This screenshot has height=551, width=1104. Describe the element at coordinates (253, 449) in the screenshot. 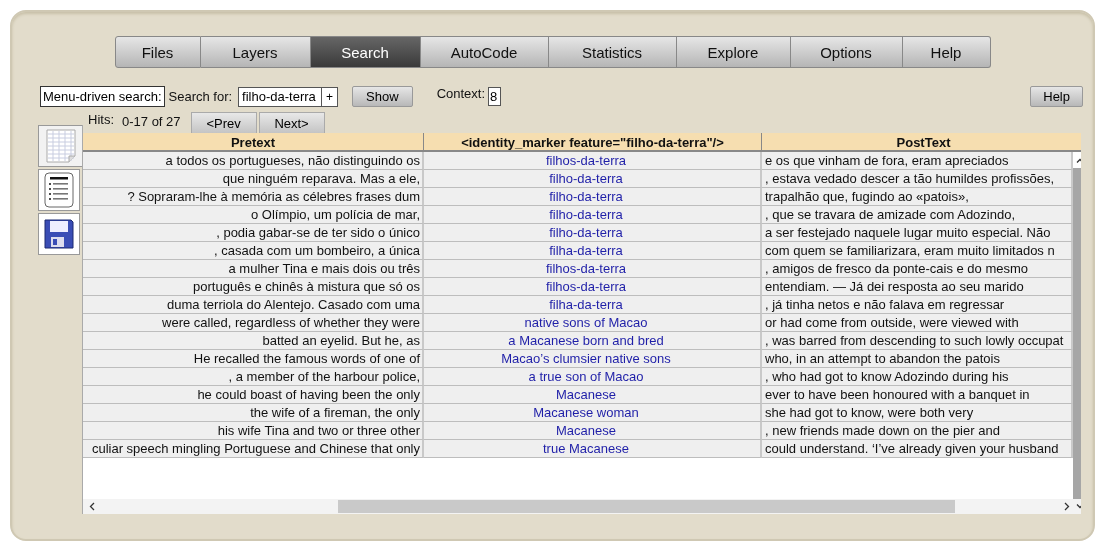

I see `pretext-cell: culiar speech mingling Portuguese and Chinese that only` at that location.